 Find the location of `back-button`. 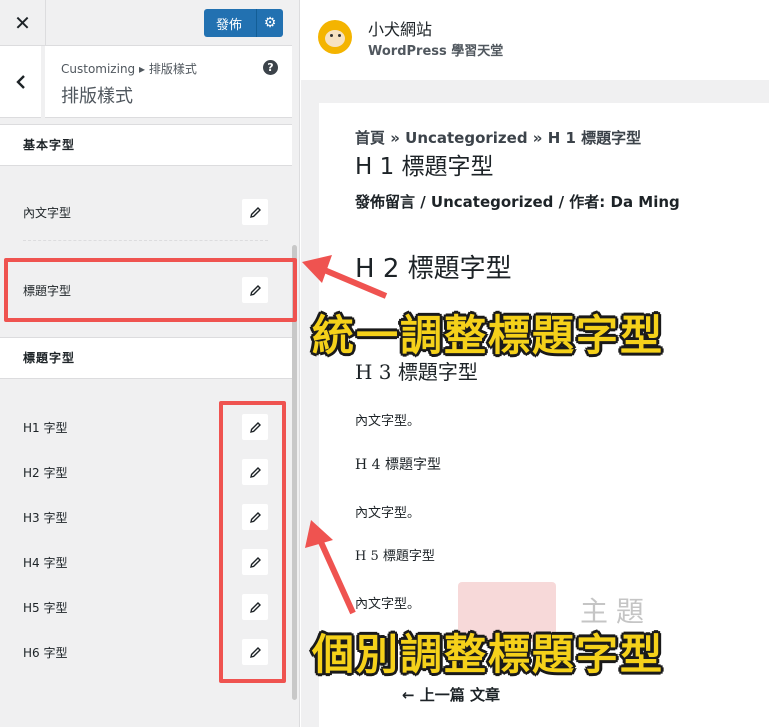

back-button is located at coordinates (22, 82).